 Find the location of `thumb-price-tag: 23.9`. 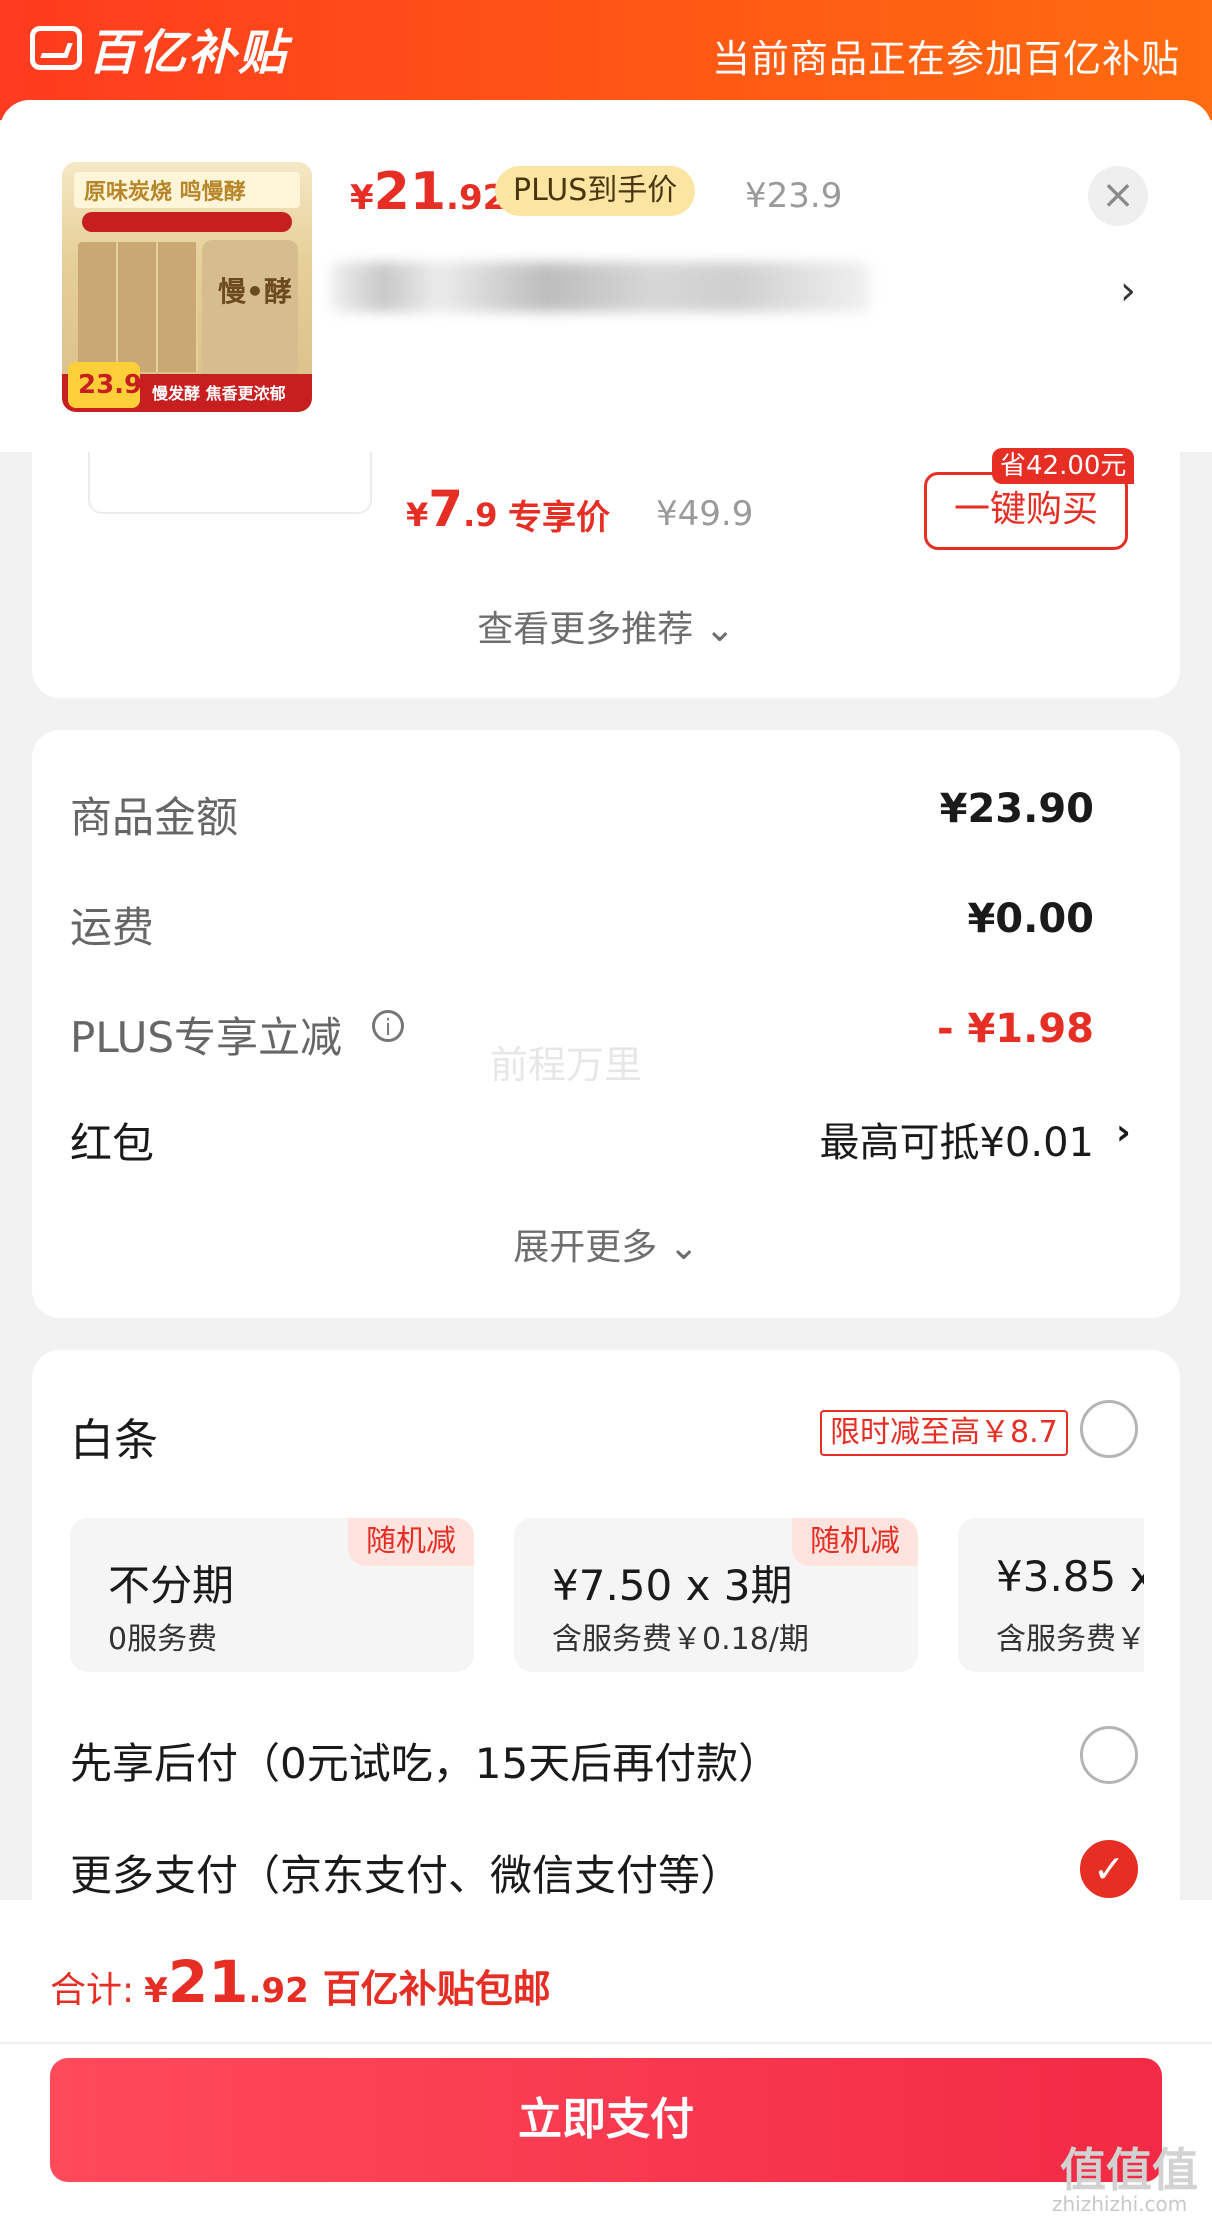

thumb-price-tag: 23.9 is located at coordinates (105, 385).